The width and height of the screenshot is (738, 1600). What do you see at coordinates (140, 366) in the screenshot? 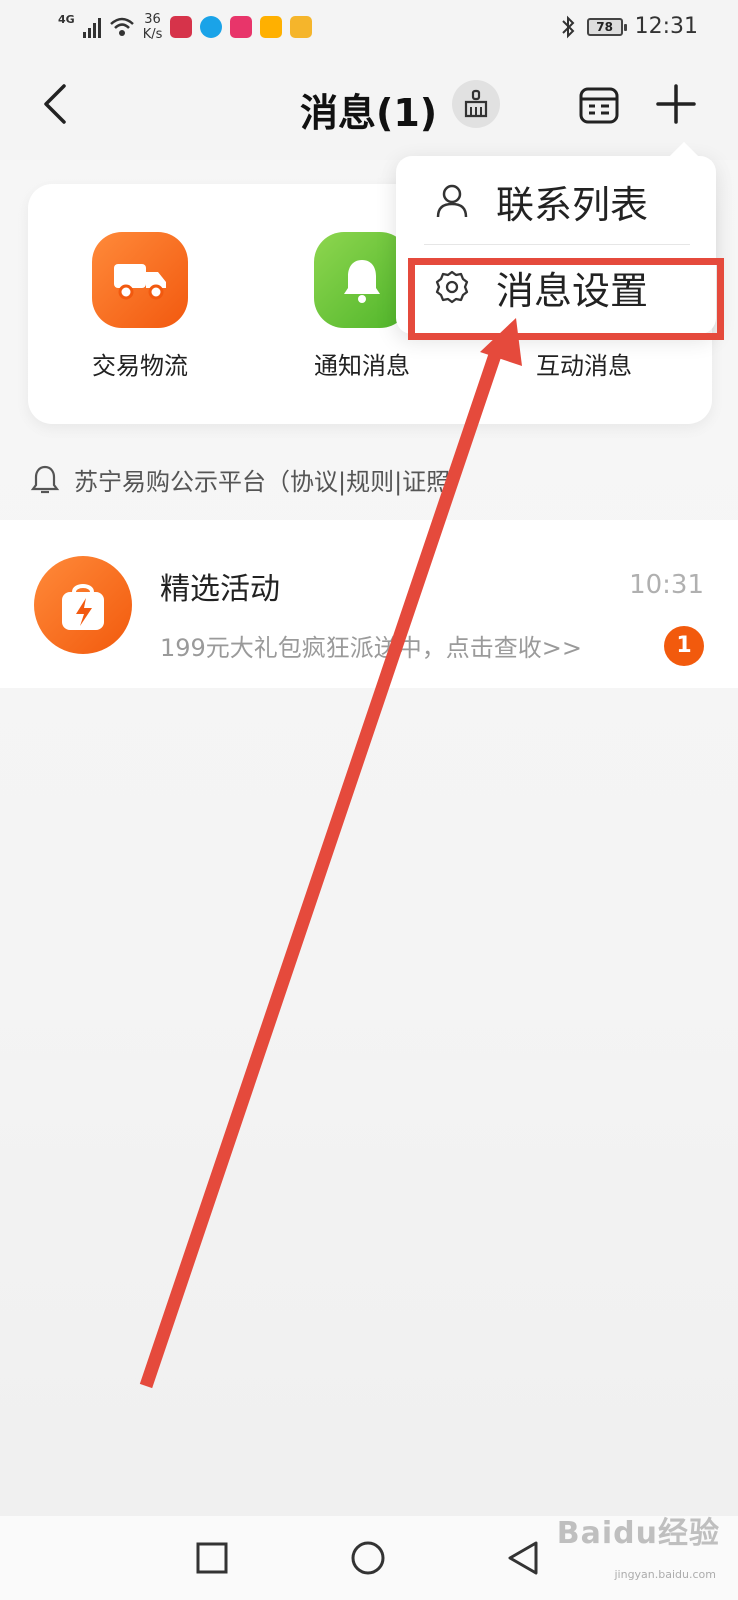
I see `category-label: 交易物流` at bounding box center [140, 366].